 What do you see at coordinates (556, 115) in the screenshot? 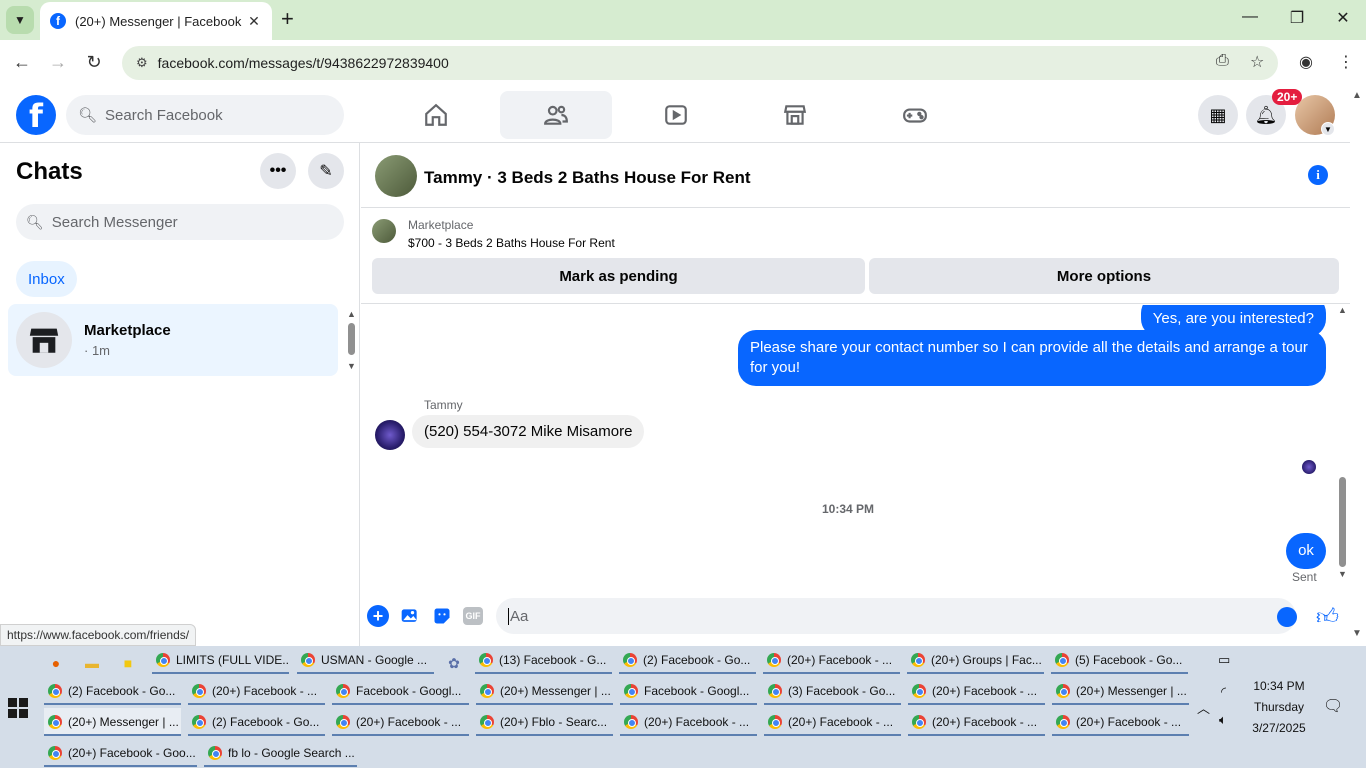
I see `nav-friends` at bounding box center [556, 115].